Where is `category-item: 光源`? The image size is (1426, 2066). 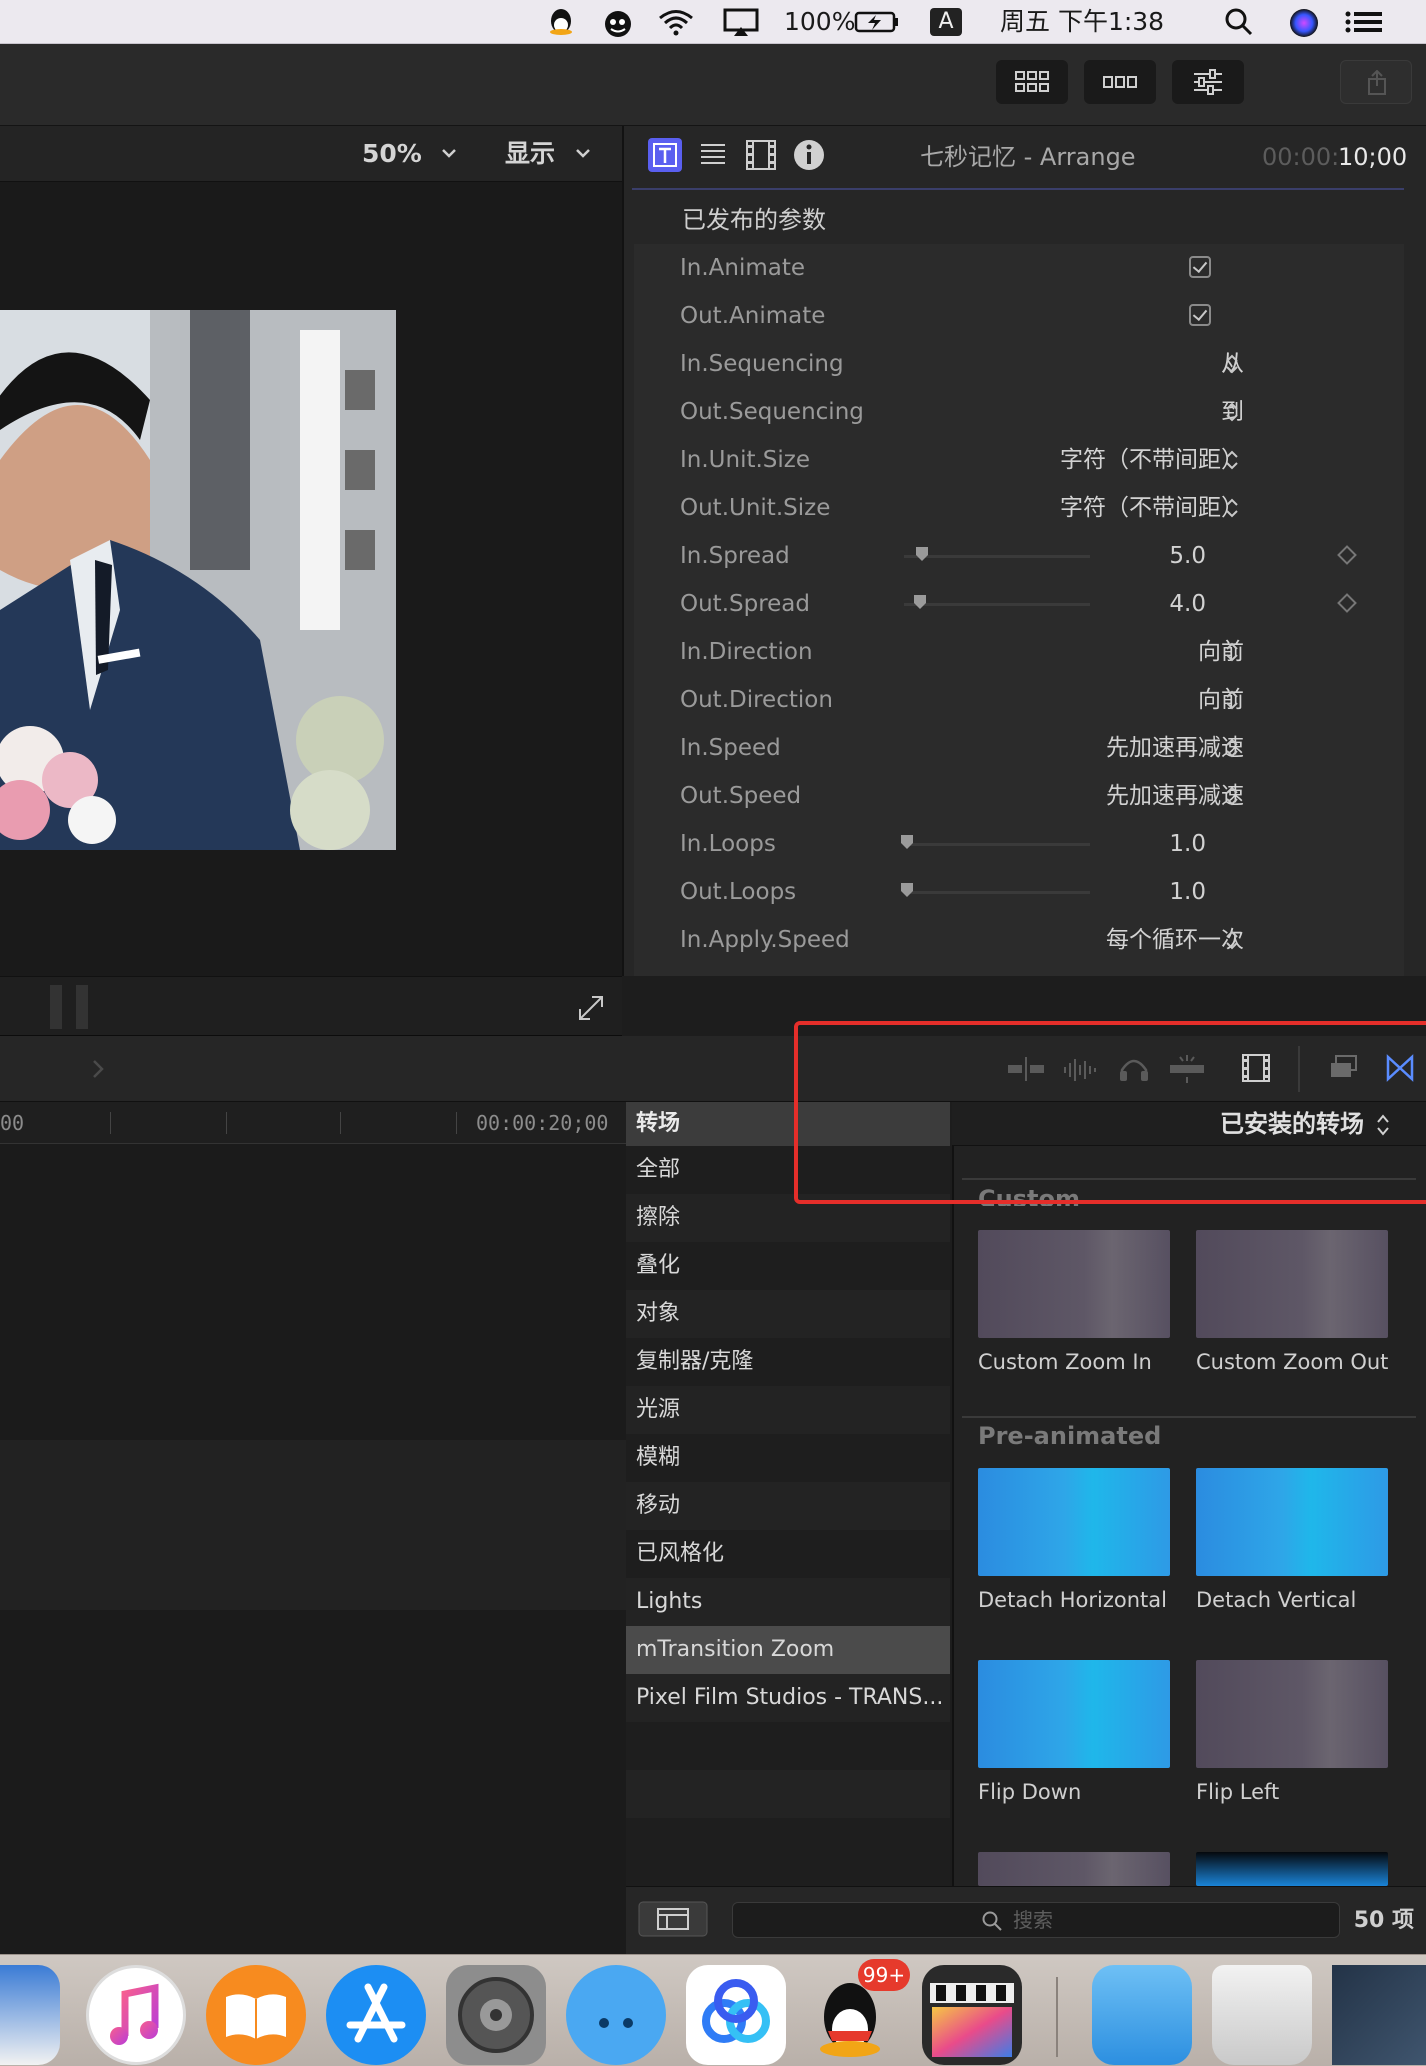 category-item: 光源 is located at coordinates (788, 1410).